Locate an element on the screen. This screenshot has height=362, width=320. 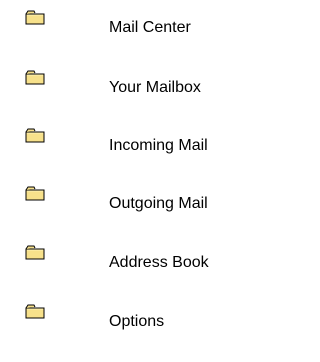
nav-label-options: Options is located at coordinates (137, 321).